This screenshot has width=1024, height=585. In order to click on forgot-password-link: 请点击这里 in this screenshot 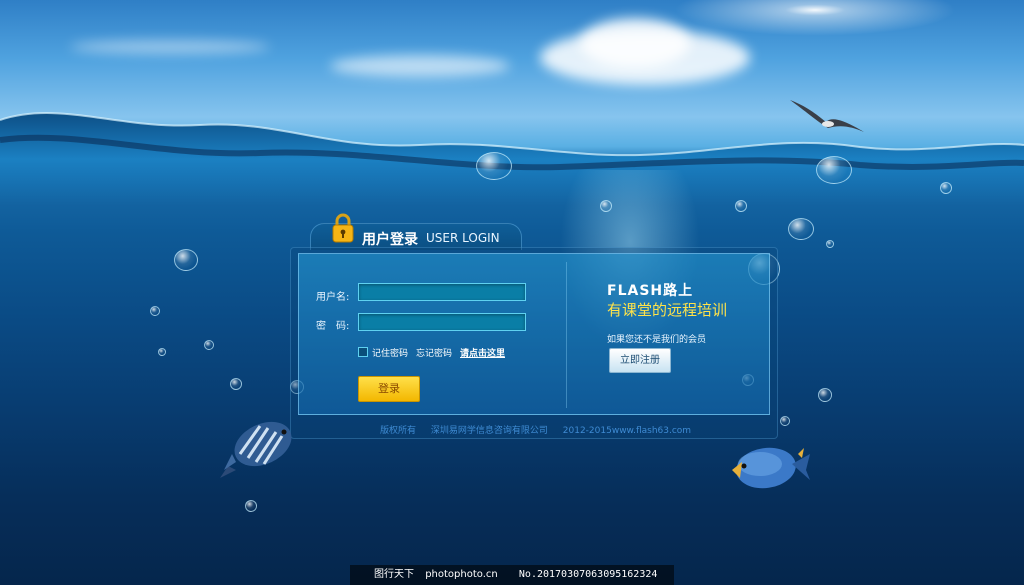, I will do `click(482, 352)`.